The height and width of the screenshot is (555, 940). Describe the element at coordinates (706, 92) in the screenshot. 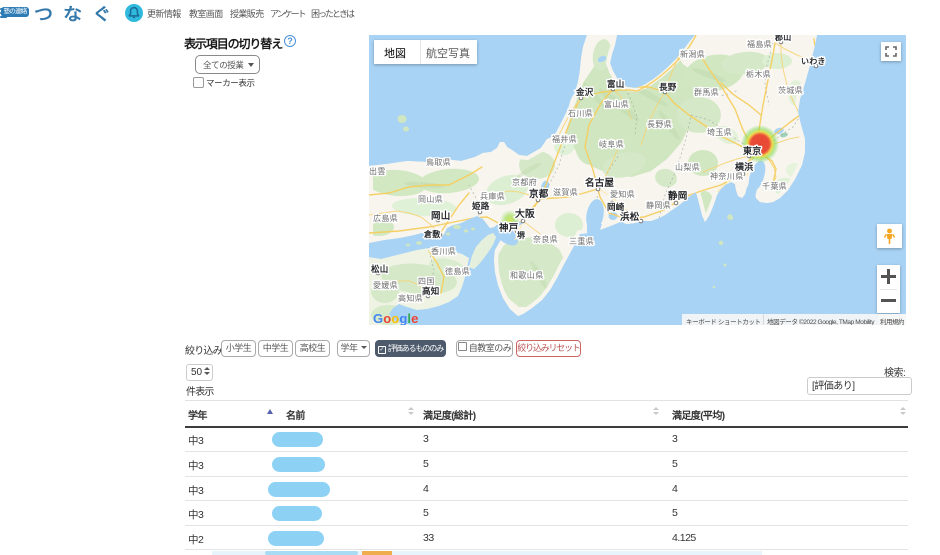

I see `svg-text: 群馬県` at that location.